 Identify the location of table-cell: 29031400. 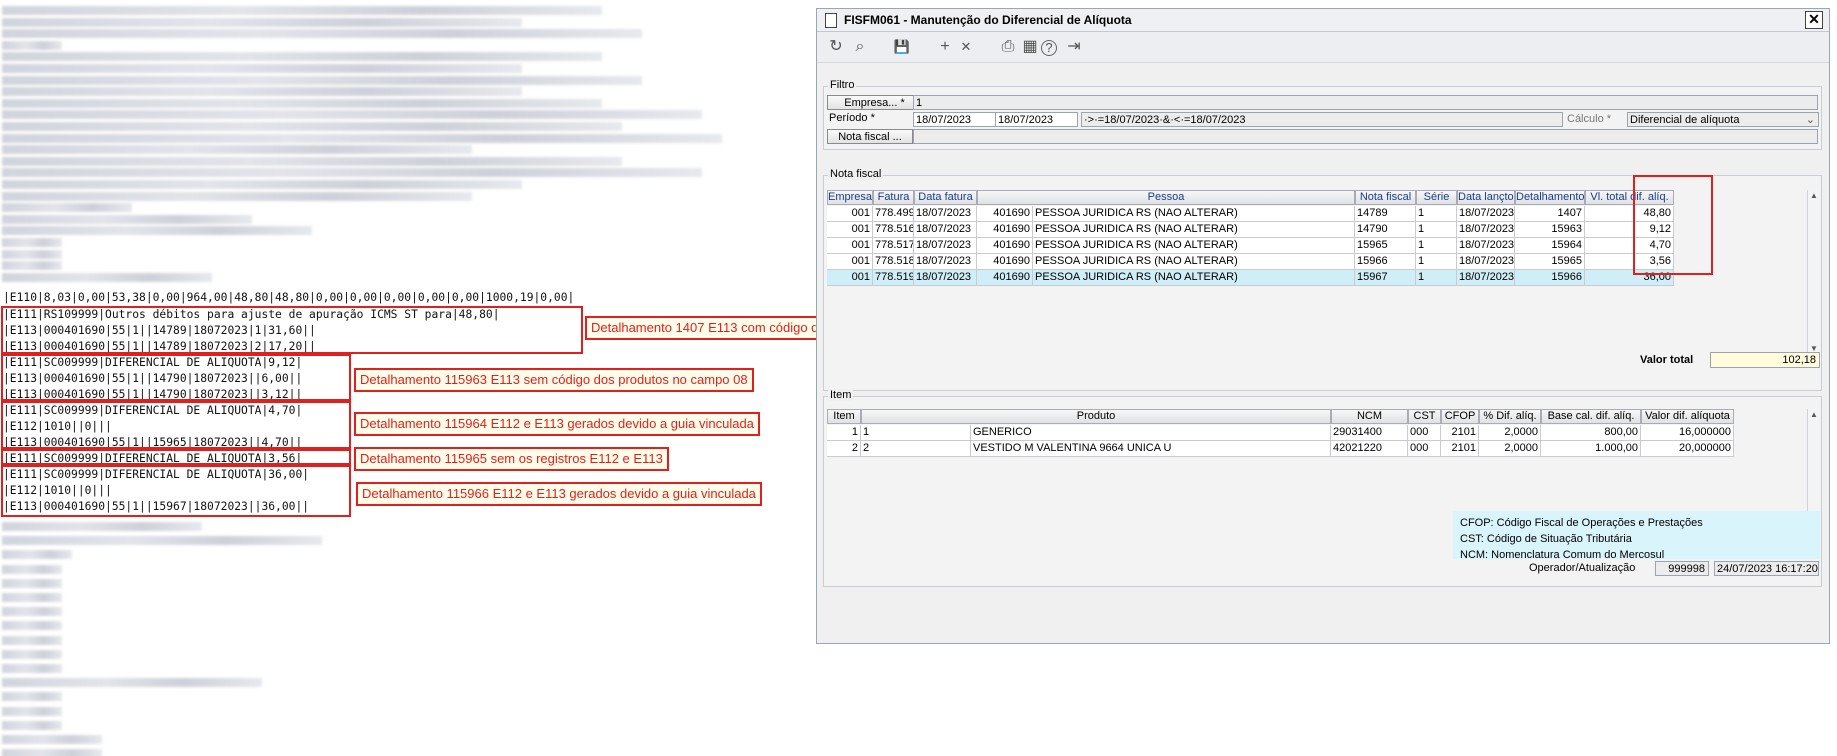
(1369, 433).